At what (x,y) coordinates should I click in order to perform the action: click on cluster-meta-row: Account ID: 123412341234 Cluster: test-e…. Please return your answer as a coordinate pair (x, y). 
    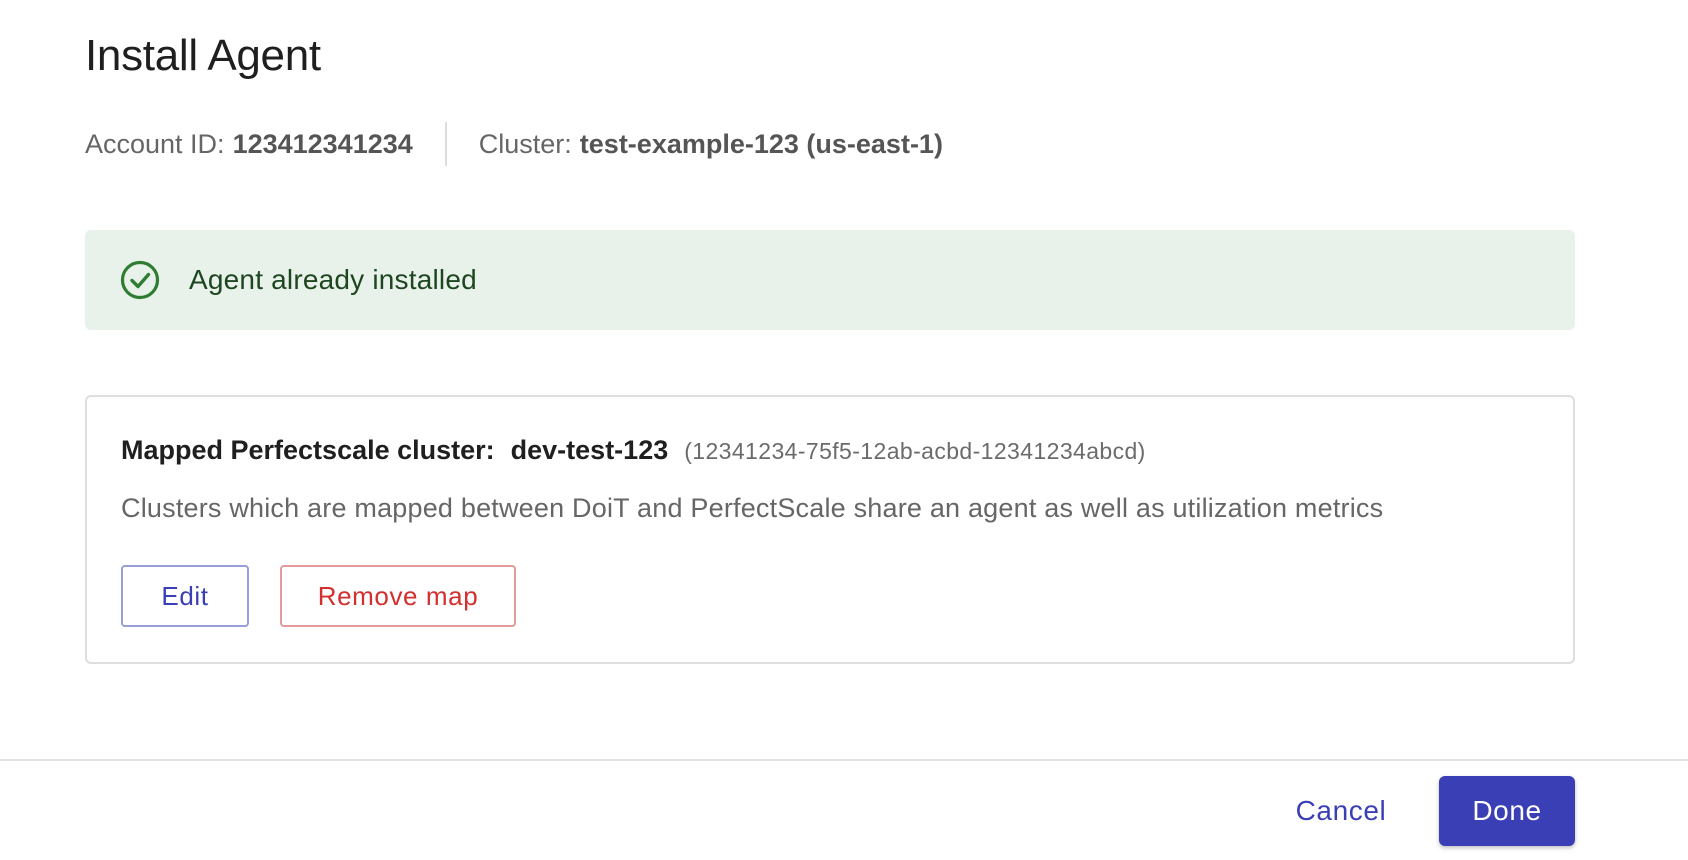
    Looking at the image, I should click on (514, 144).